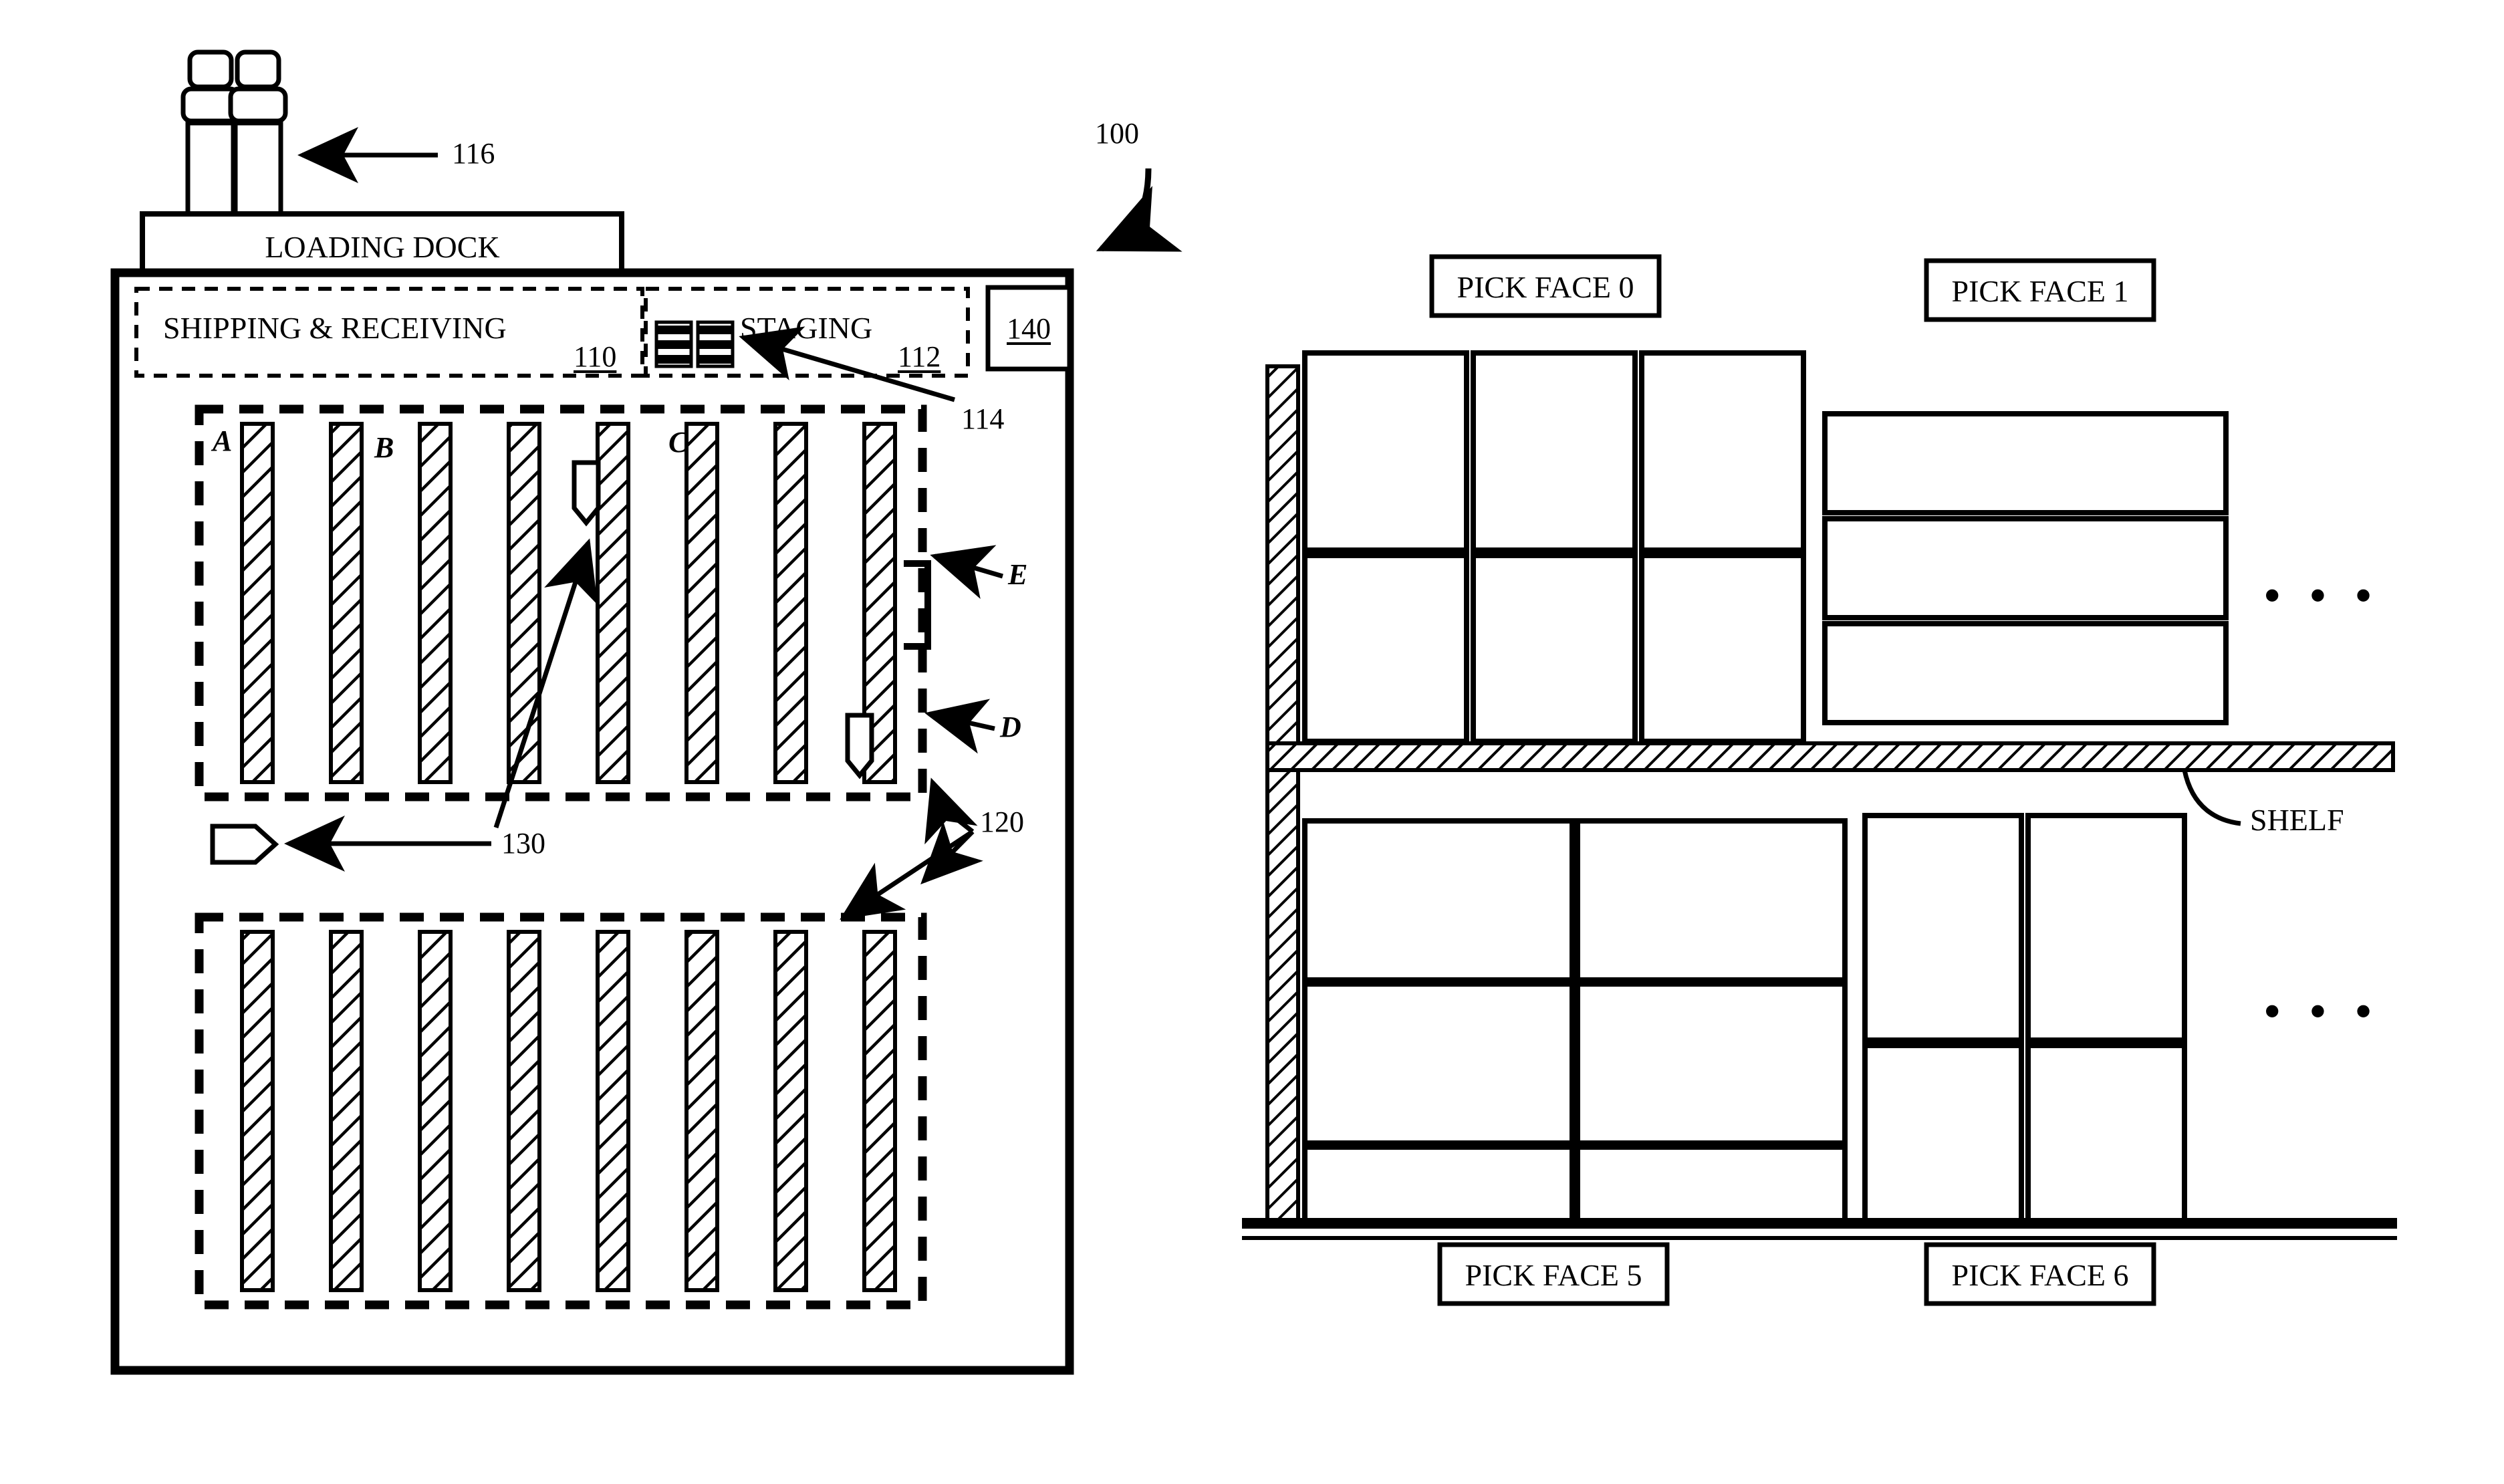 The width and height of the screenshot is (2504, 1484). I want to click on pick-face-6-items, so click(2024, 1019).